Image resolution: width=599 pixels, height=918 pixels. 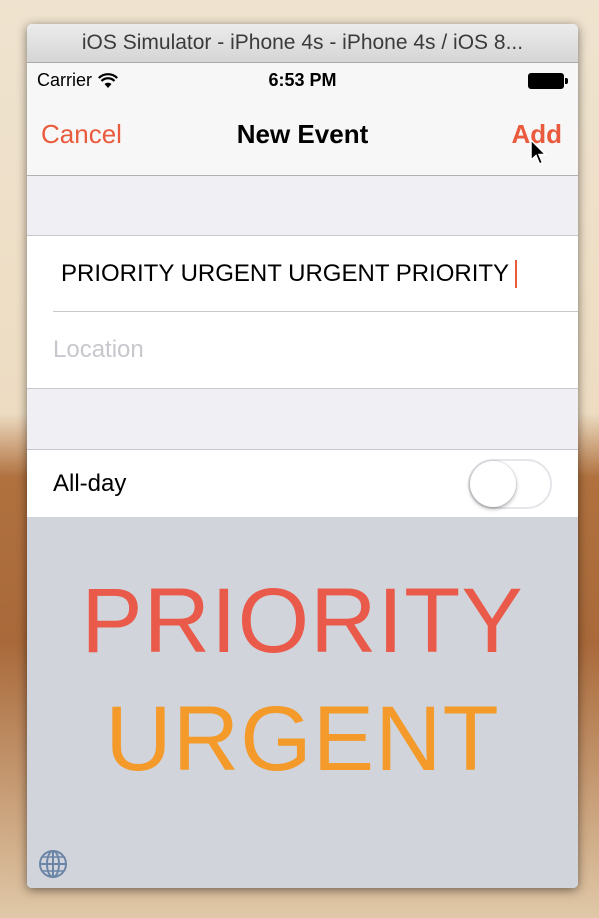 What do you see at coordinates (302, 621) in the screenshot?
I see `emoji-suggestion-priority: PRIORITY` at bounding box center [302, 621].